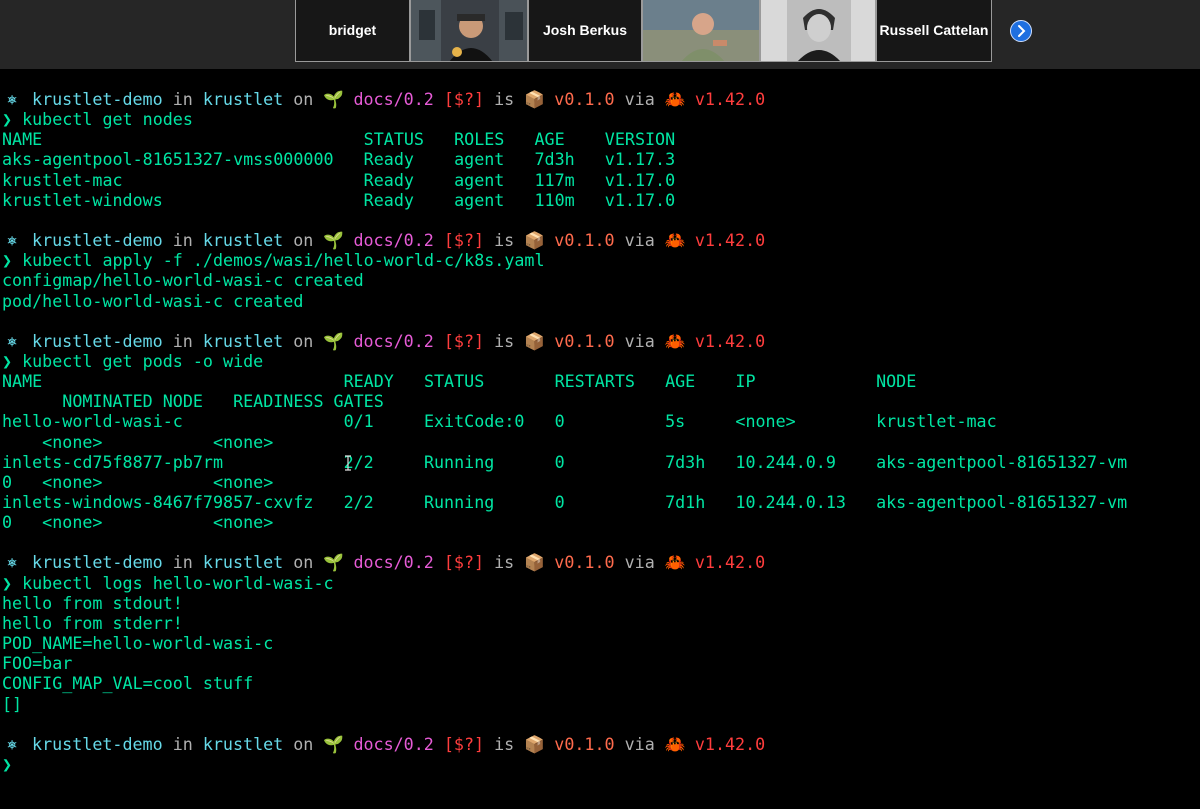 The height and width of the screenshot is (809, 1200). I want to click on output-text: <none> <none>, so click(138, 441).